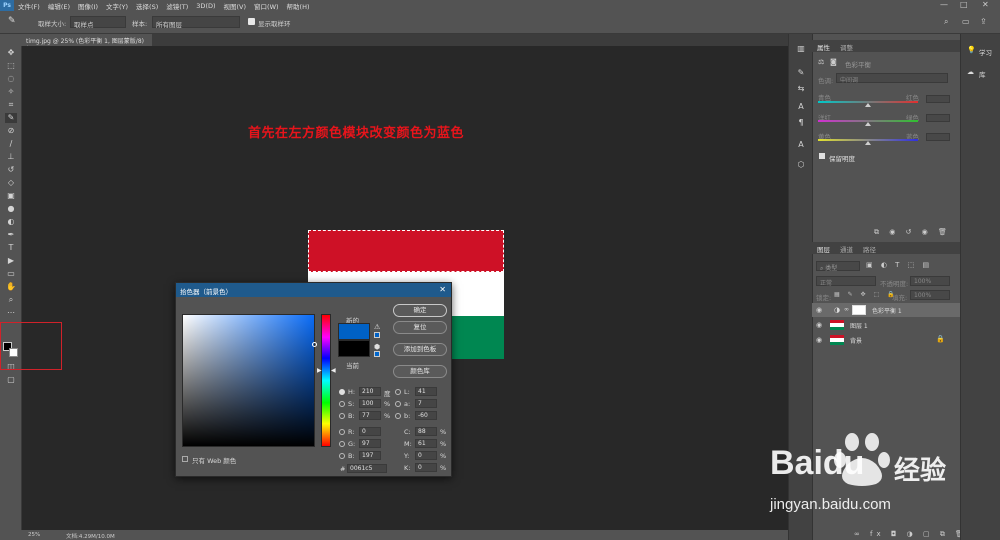 This screenshot has height=540, width=1000. I want to click on zoom-tool-icon: ⌕, so click(11, 300).